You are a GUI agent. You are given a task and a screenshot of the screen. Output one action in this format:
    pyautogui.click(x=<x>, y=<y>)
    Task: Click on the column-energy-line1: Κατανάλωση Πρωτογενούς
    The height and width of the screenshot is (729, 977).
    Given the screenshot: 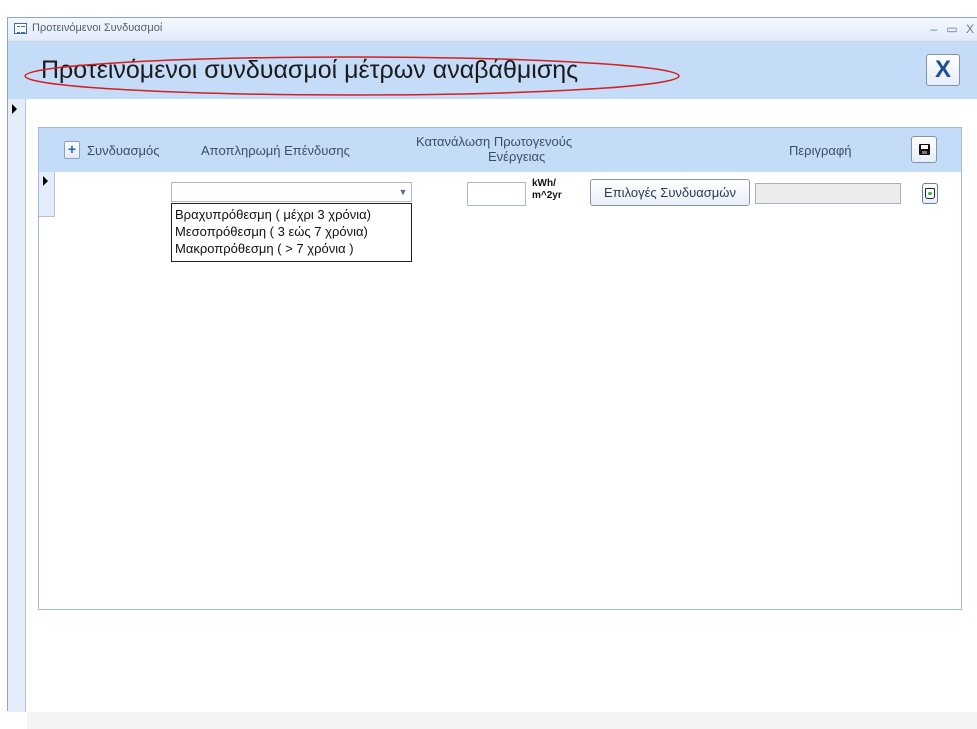 What is the action you would take?
    pyautogui.click(x=494, y=141)
    